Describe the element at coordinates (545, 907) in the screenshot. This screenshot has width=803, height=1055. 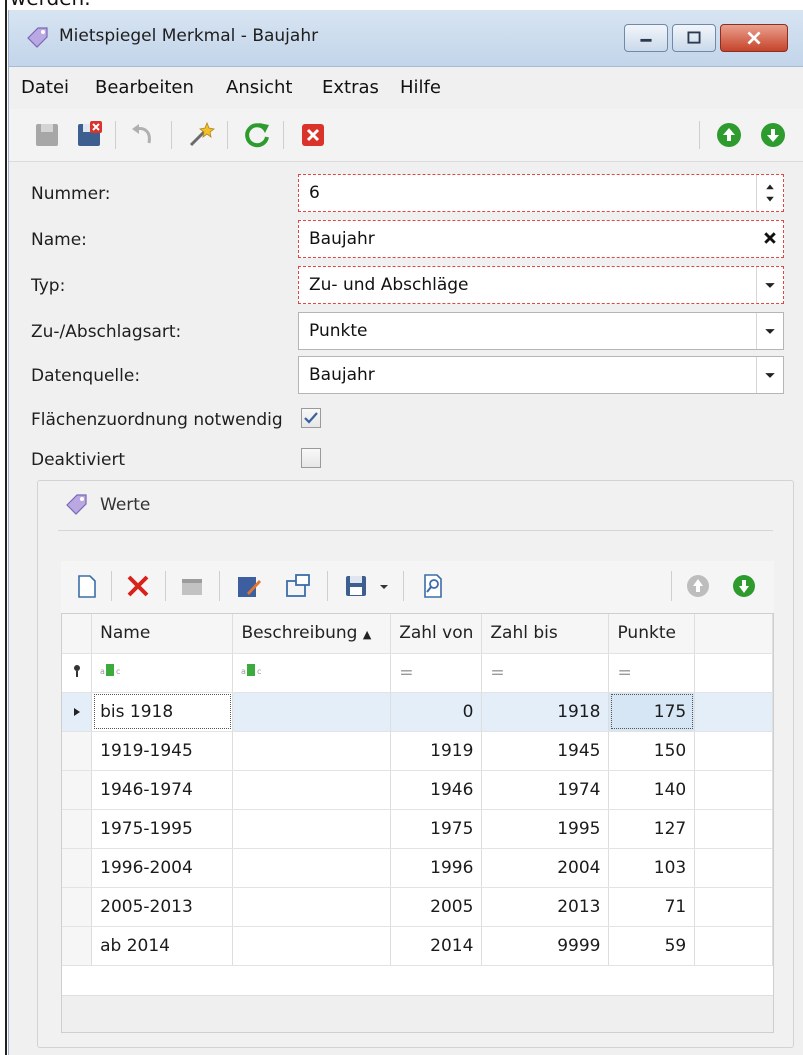
I see `cell-zahl-bis: 2013` at that location.